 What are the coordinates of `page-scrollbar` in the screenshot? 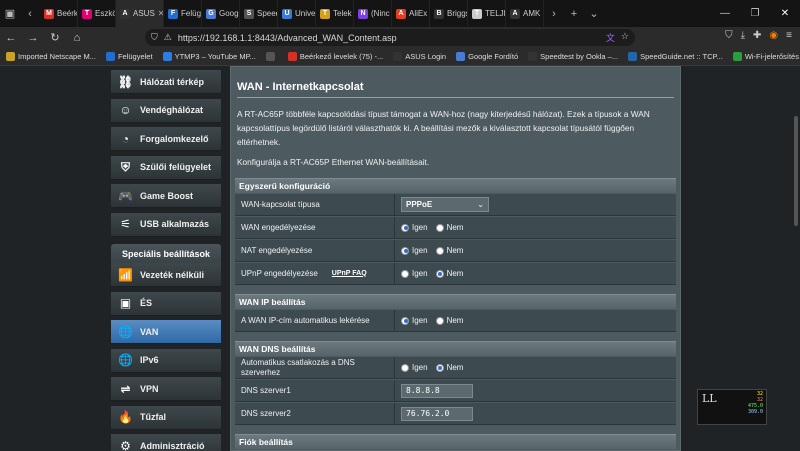 It's located at (796, 258).